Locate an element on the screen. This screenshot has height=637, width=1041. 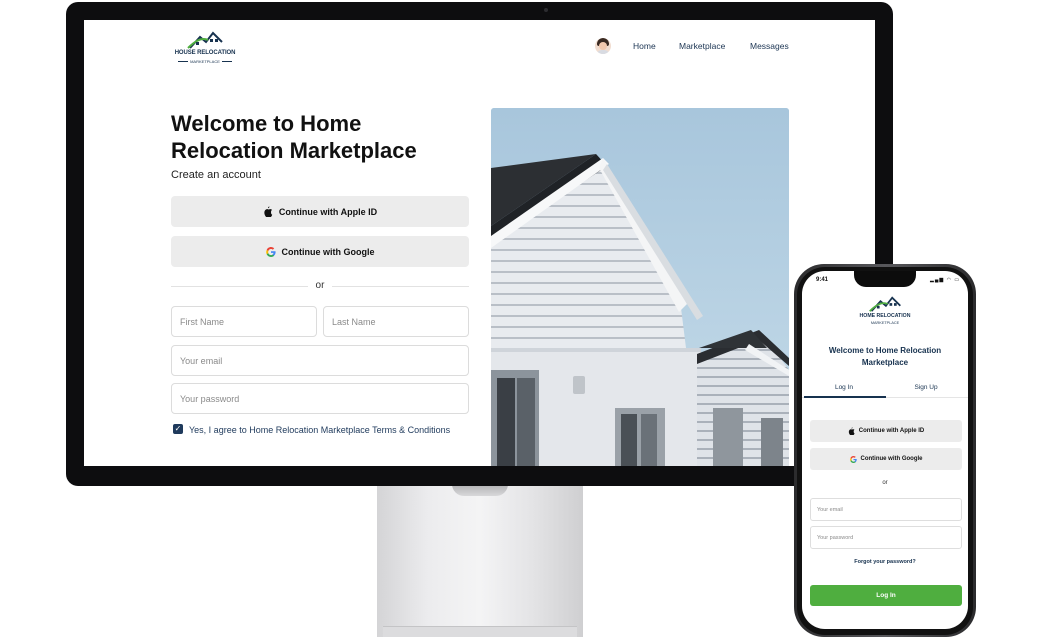
continue-apple-button: Continue with Apple ID is located at coordinates (320, 211).